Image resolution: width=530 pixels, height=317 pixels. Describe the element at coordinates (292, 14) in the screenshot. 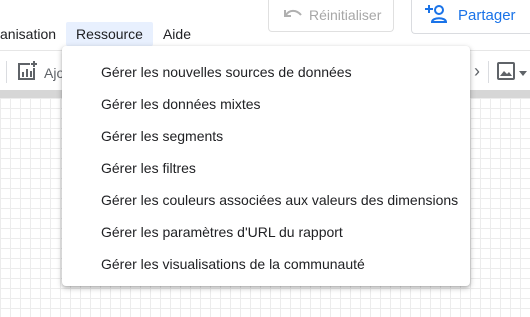

I see `undo-icon` at that location.